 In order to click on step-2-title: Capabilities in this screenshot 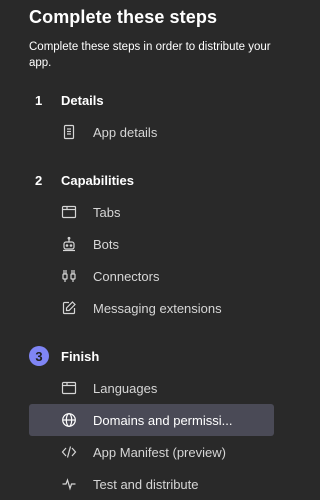, I will do `click(97, 180)`.